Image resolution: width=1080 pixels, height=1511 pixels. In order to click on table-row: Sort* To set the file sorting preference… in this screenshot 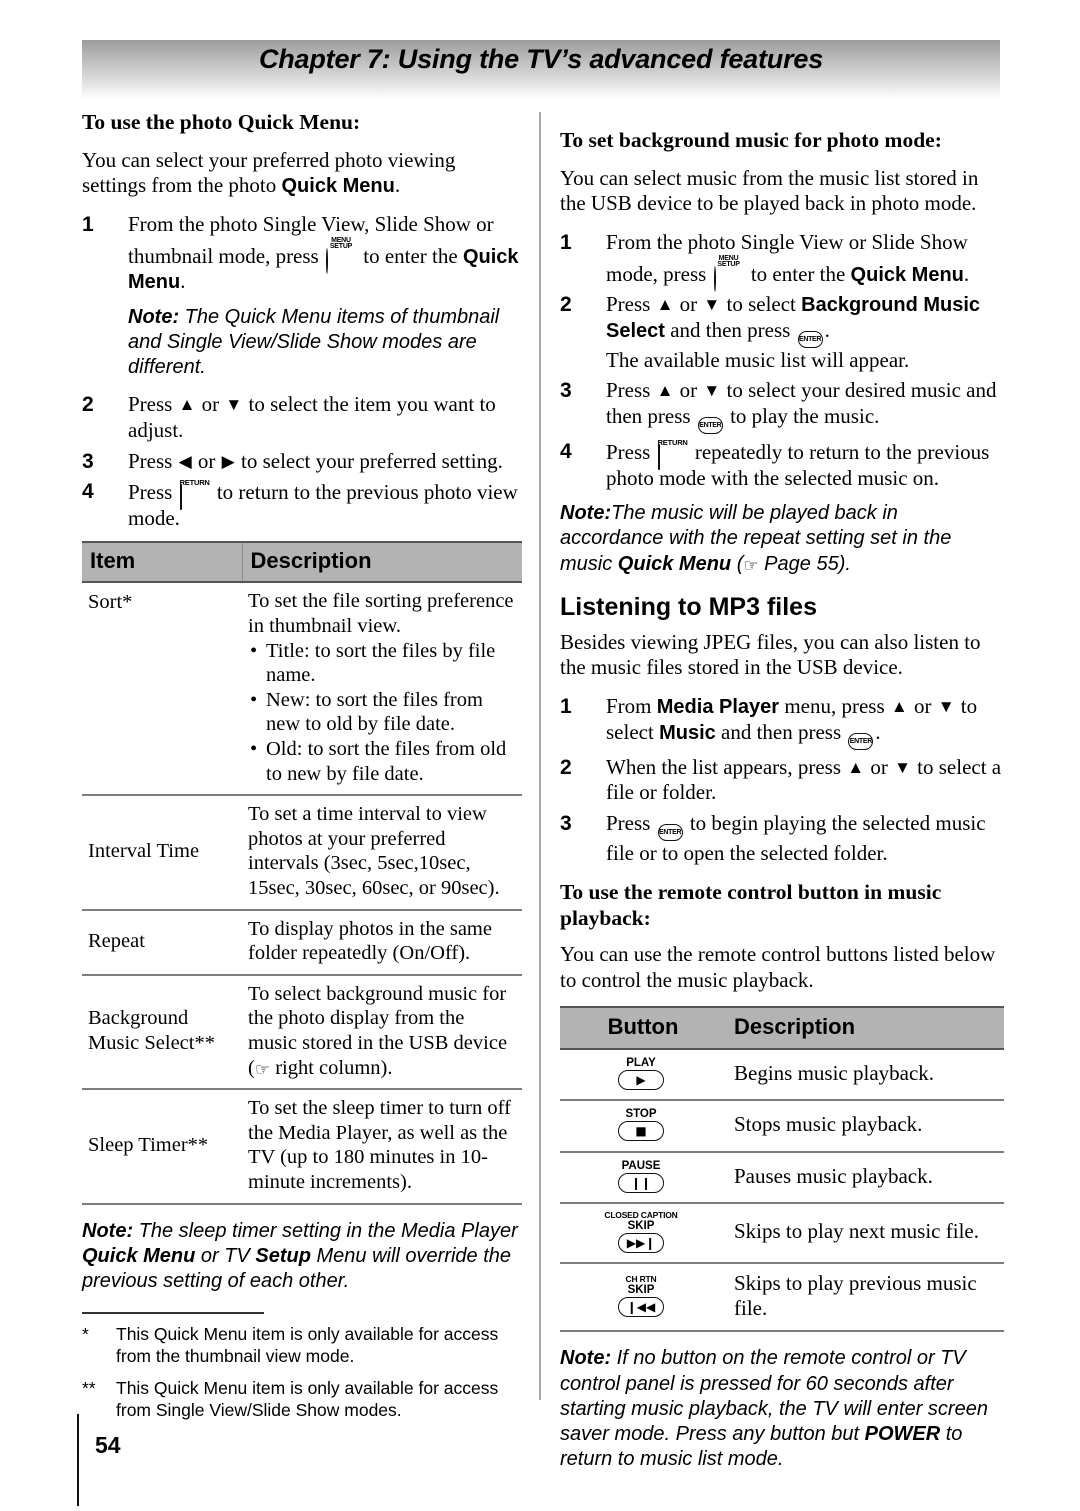, I will do `click(302, 689)`.